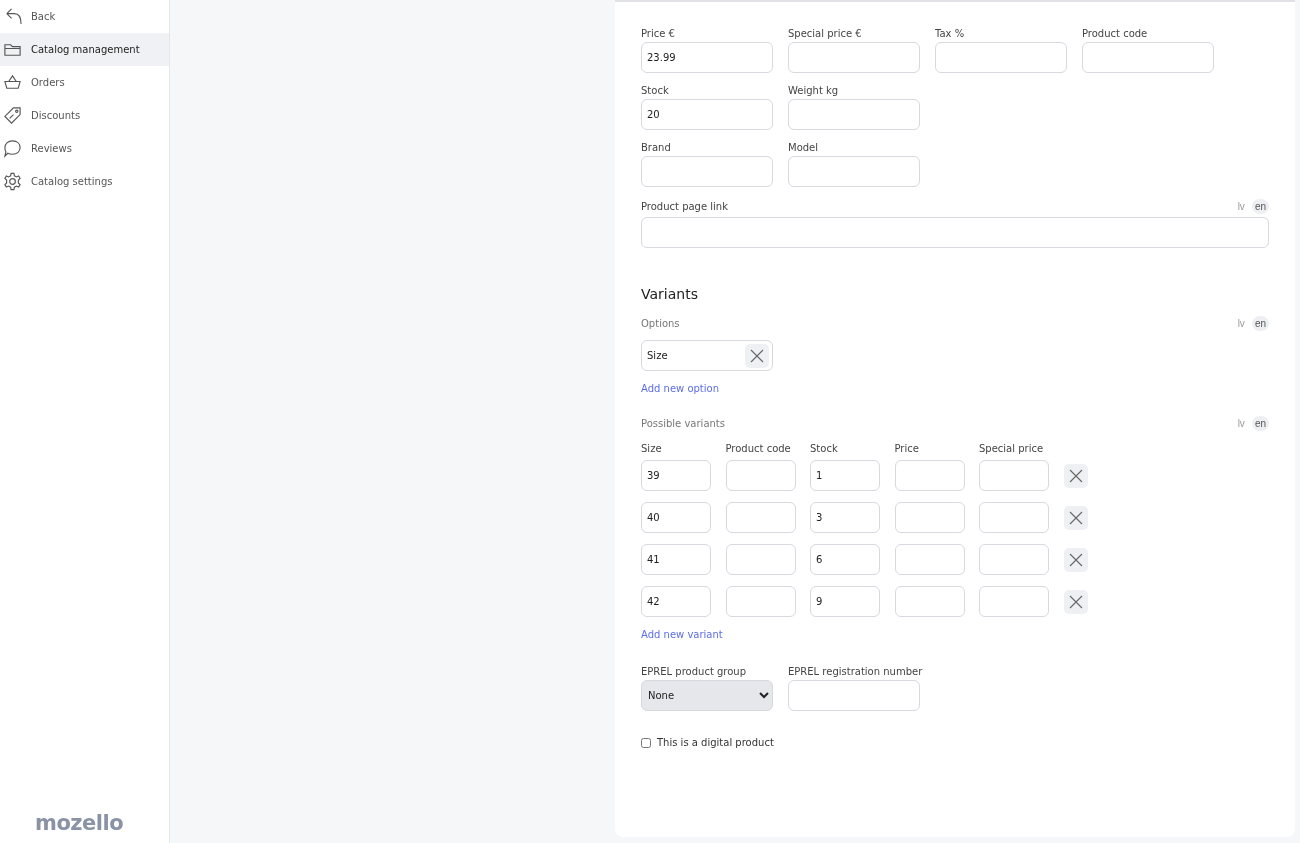 Image resolution: width=1300 pixels, height=843 pixels. Describe the element at coordinates (707, 355) in the screenshot. I see `option-field: Size` at that location.